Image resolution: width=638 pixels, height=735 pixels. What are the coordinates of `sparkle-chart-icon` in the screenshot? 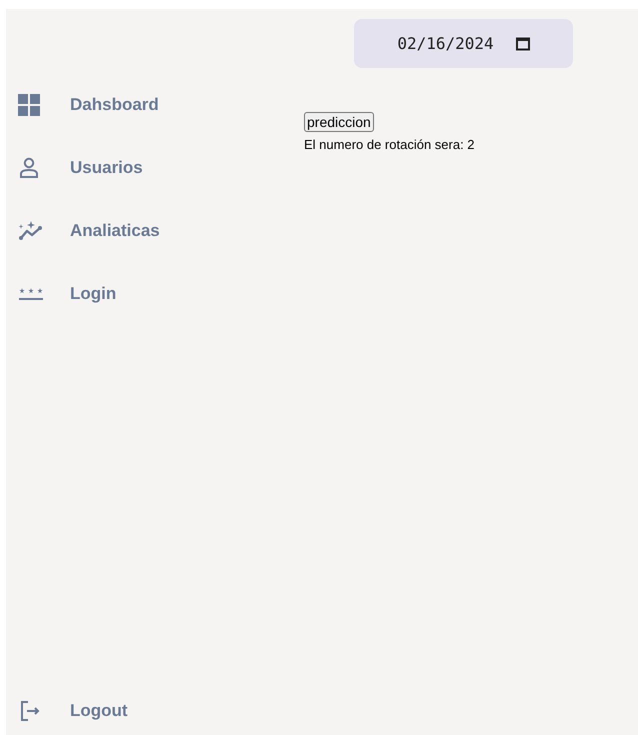 It's located at (31, 231).